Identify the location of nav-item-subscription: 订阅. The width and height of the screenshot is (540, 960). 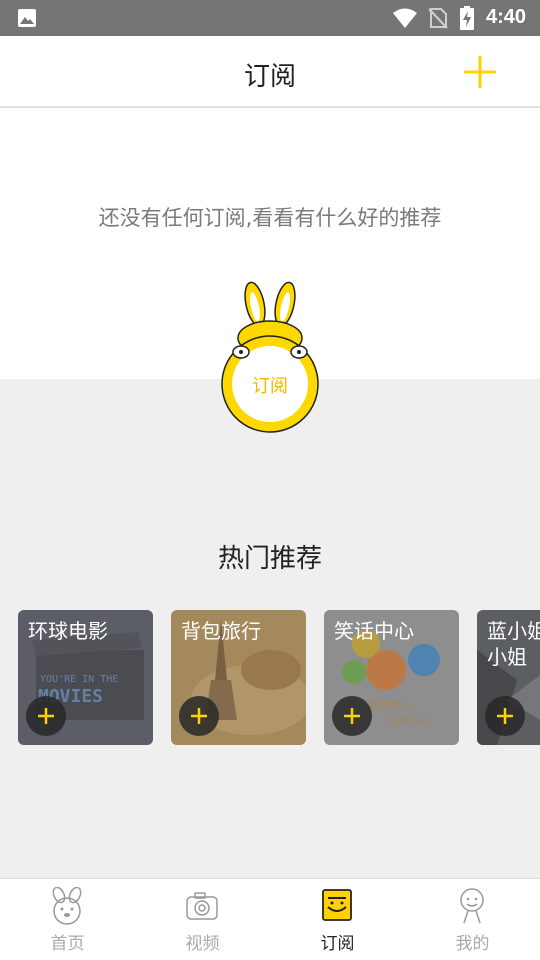
(337, 919).